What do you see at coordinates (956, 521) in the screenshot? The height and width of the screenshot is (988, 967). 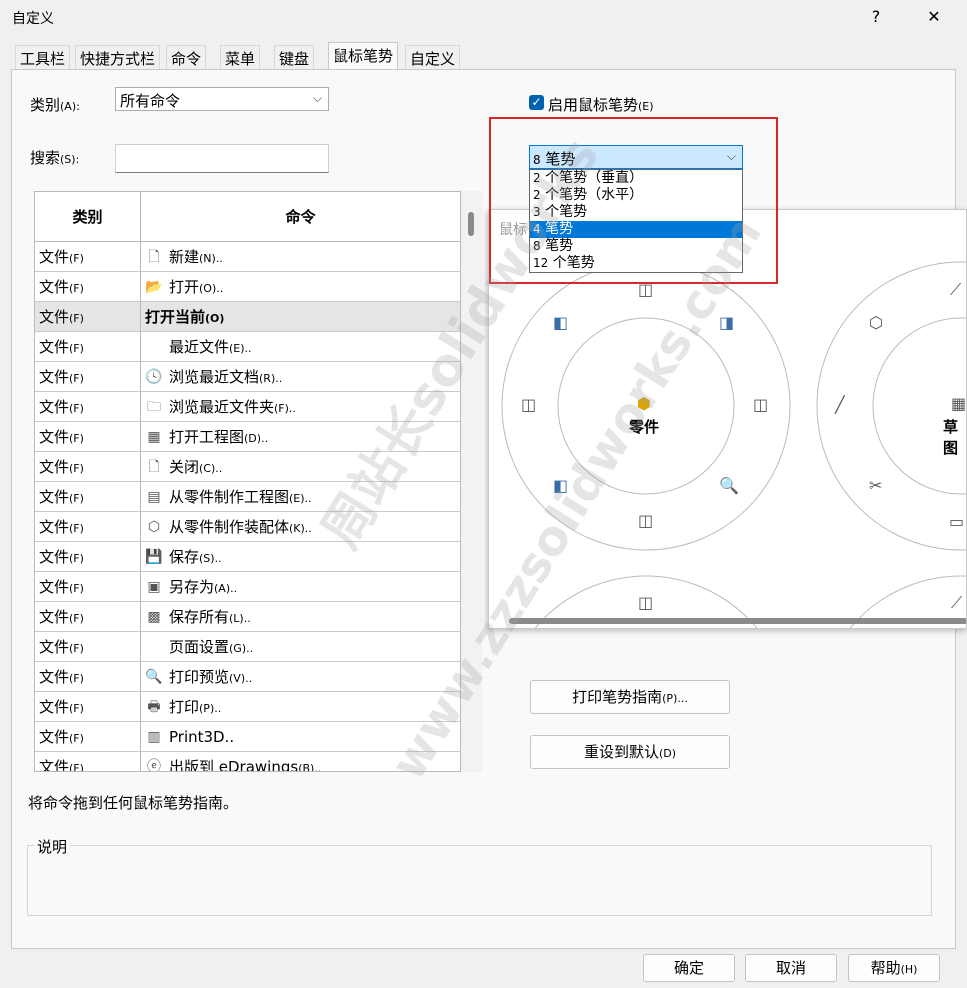 I see `rectangle-icon: ▭` at bounding box center [956, 521].